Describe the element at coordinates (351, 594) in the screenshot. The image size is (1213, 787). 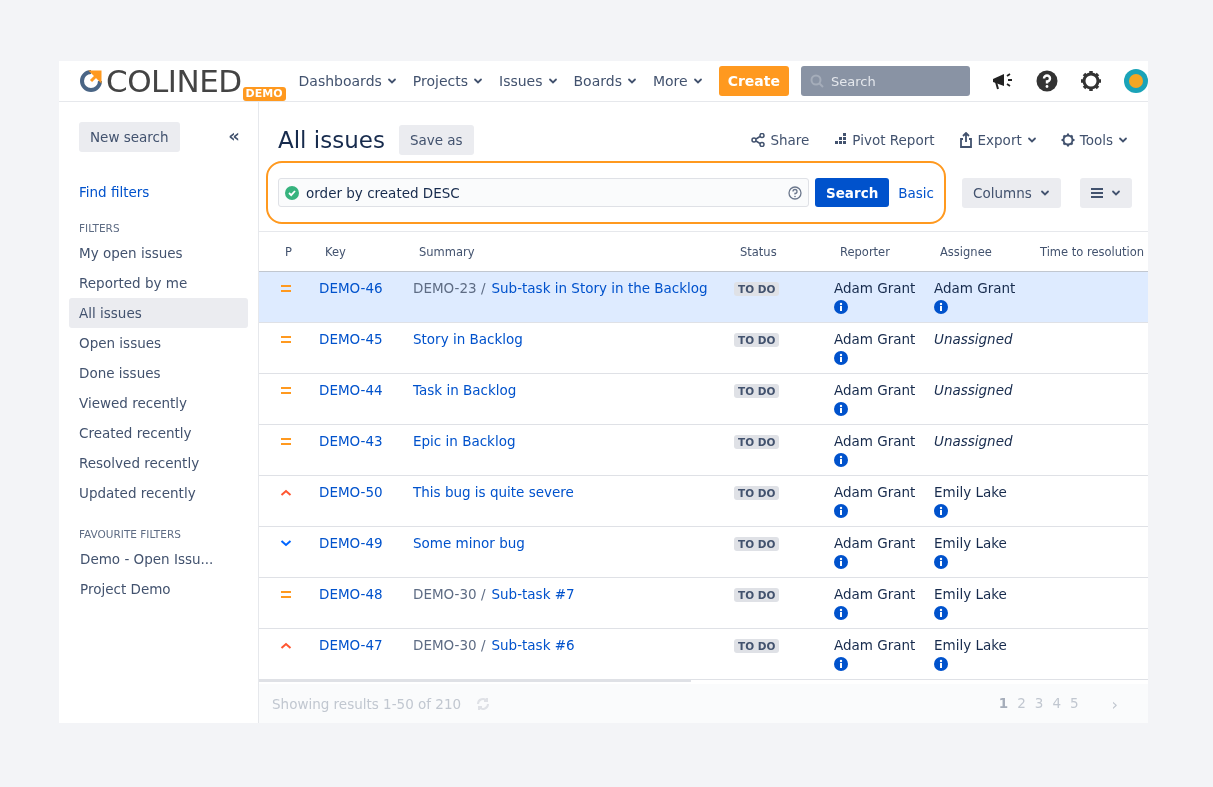
I see `issue-key-link: DEMO-48` at that location.